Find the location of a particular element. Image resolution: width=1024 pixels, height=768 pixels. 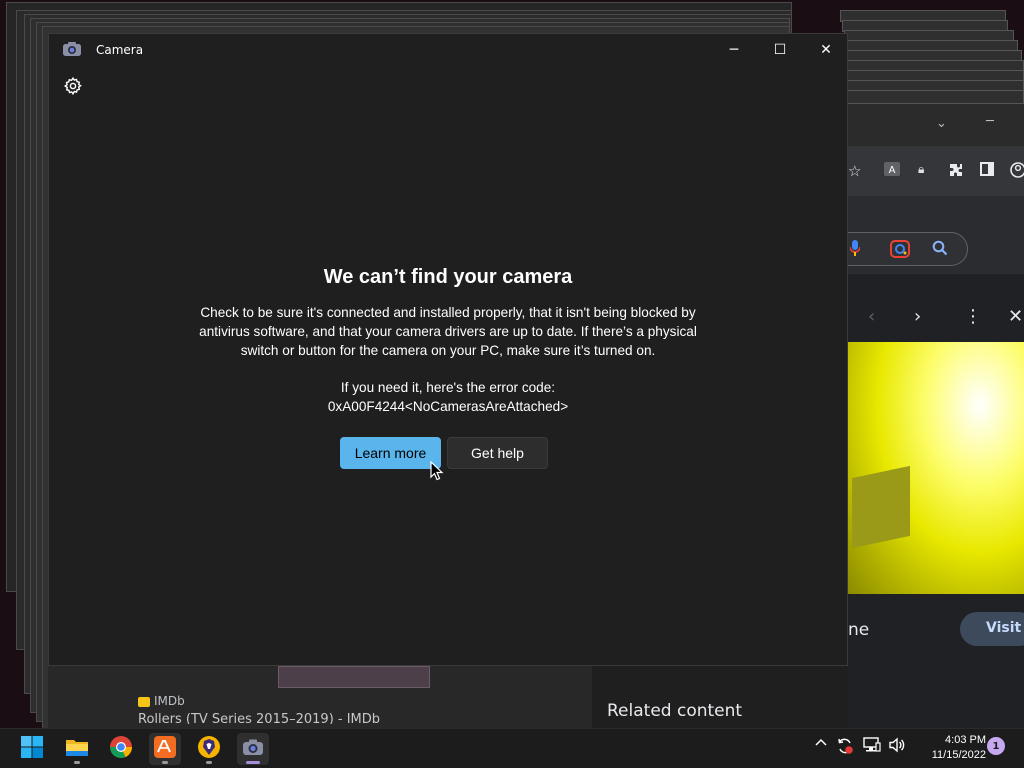

background-window-edge is located at coordinates (935, 97).